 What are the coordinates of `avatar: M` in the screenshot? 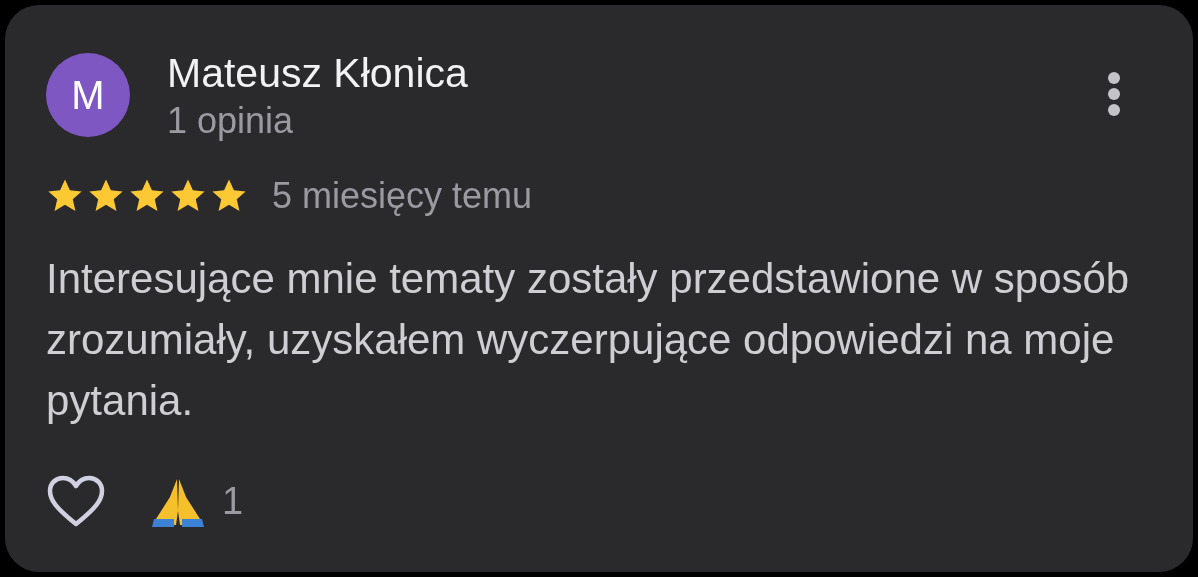 It's located at (88, 95).